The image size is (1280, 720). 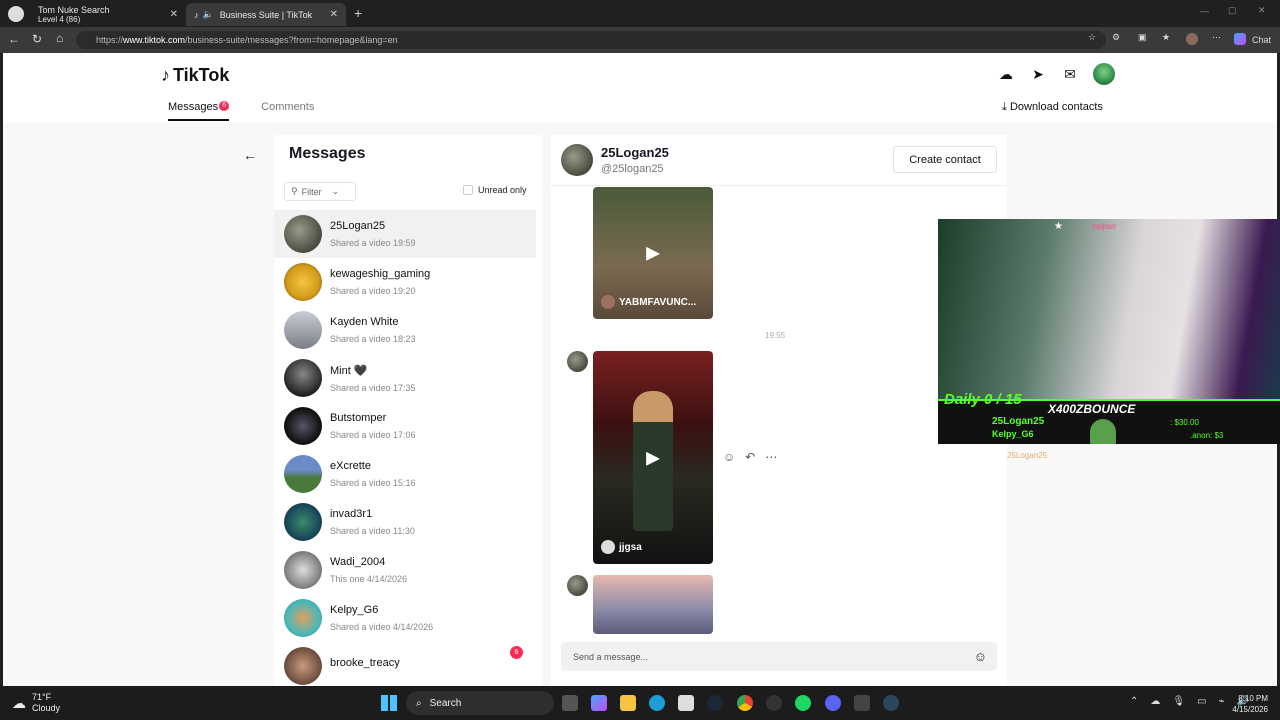 I want to click on file-explorer-icon, so click(x=628, y=703).